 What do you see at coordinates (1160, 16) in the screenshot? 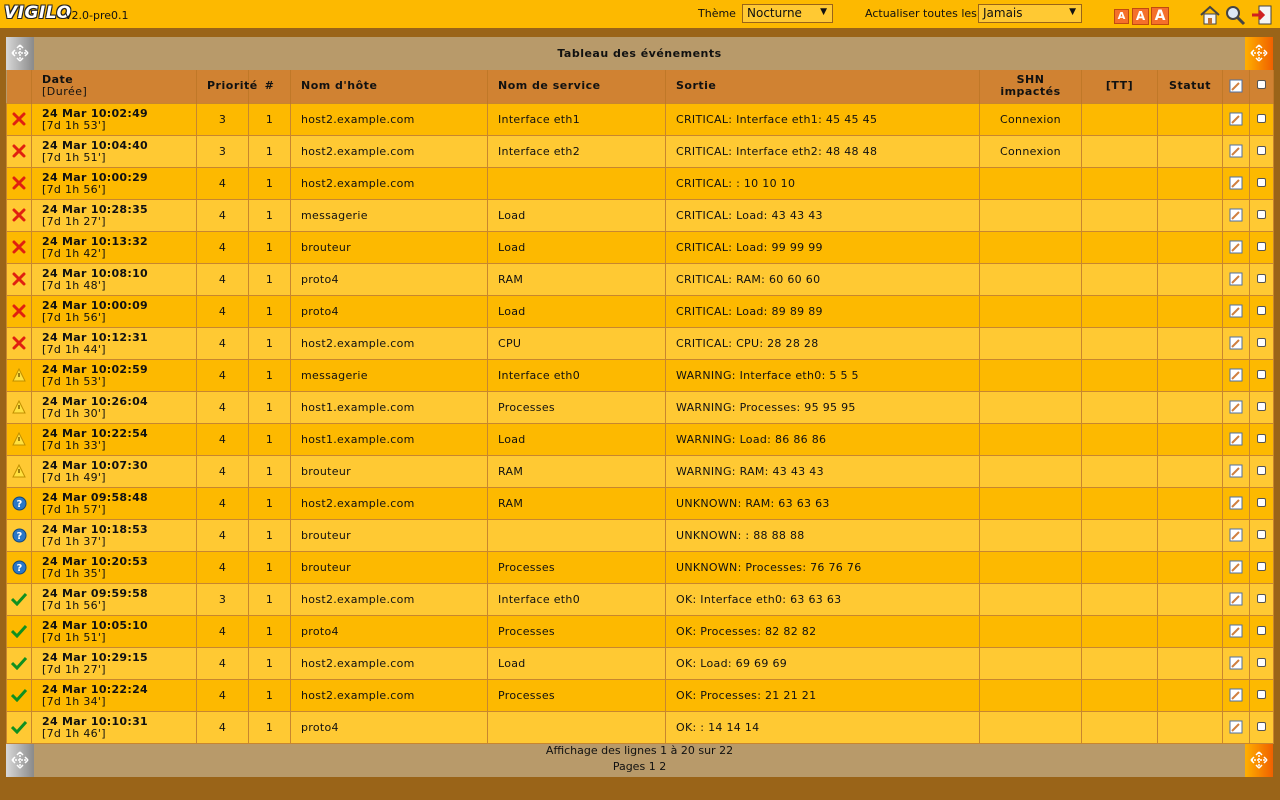
I see `font-size-large-button: A` at bounding box center [1160, 16].